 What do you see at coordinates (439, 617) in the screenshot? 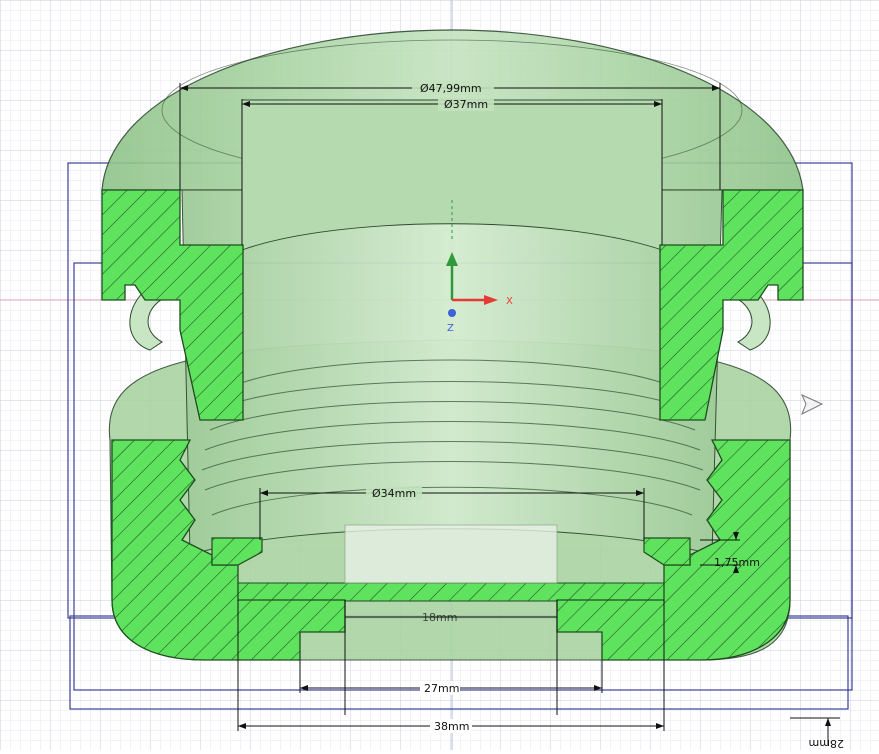
I see `dim-hidden-width: 18mm` at bounding box center [439, 617].